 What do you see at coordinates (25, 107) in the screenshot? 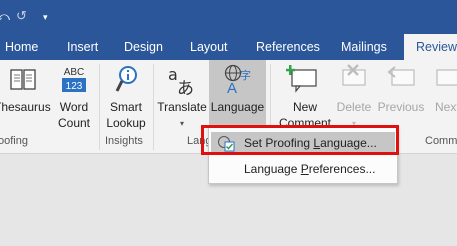
I see `thesaurus-label: Thesaurus` at bounding box center [25, 107].